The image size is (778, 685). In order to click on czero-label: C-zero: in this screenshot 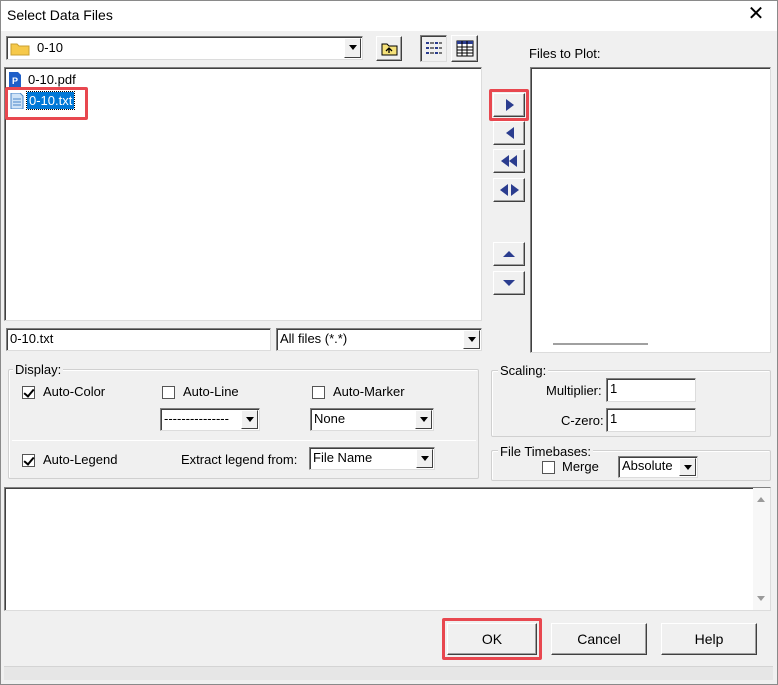, I will do `click(582, 420)`.